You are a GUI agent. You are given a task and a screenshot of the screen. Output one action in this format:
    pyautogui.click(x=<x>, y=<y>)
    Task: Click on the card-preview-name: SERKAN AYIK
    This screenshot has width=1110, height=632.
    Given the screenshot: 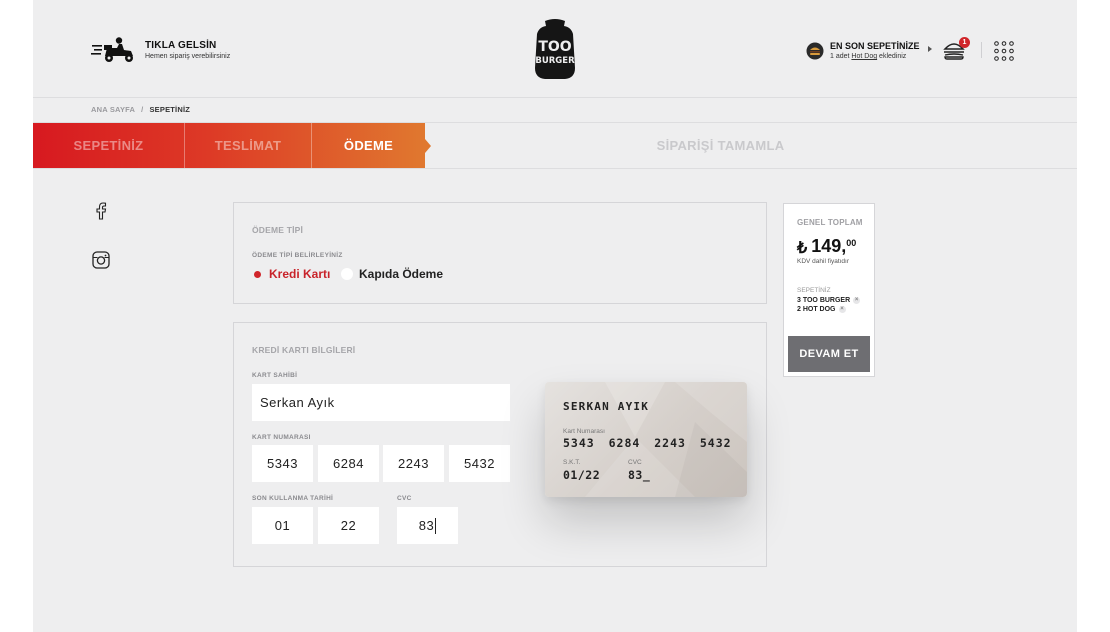 What is the action you would take?
    pyautogui.click(x=606, y=406)
    